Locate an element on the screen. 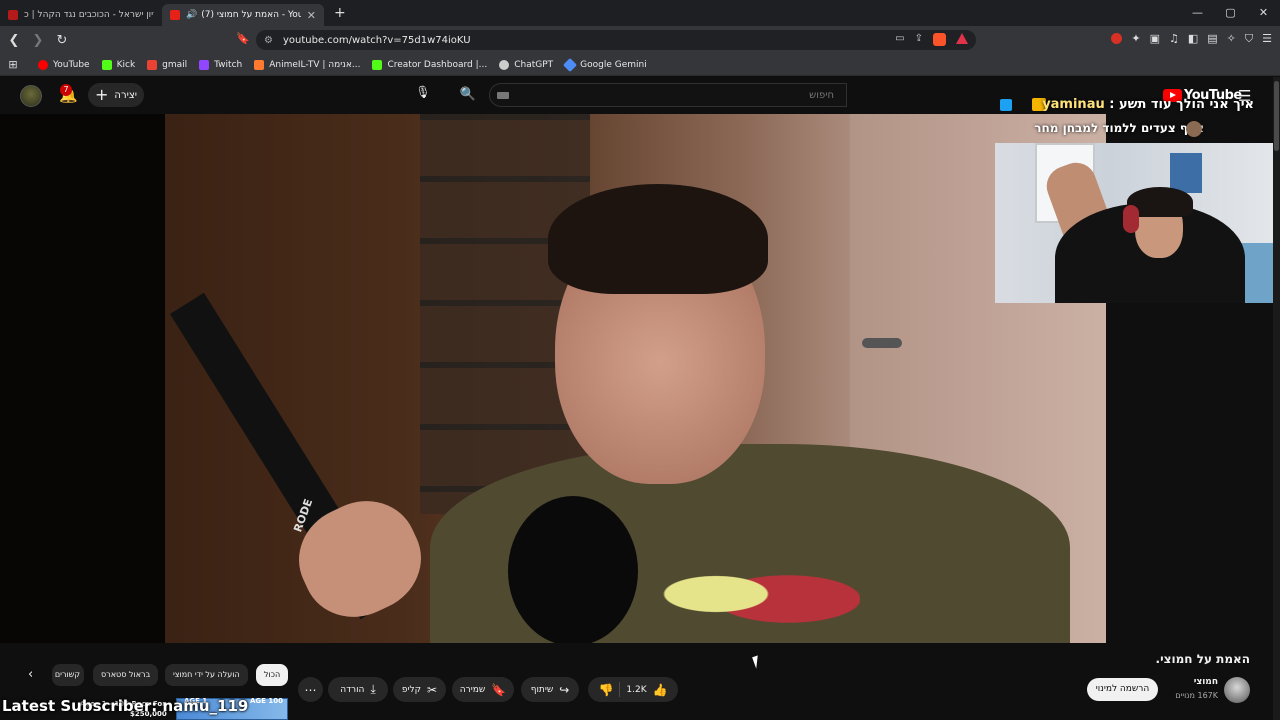 The height and width of the screenshot is (720, 1280). bookmark-gemini: Google Gemini is located at coordinates (605, 64).